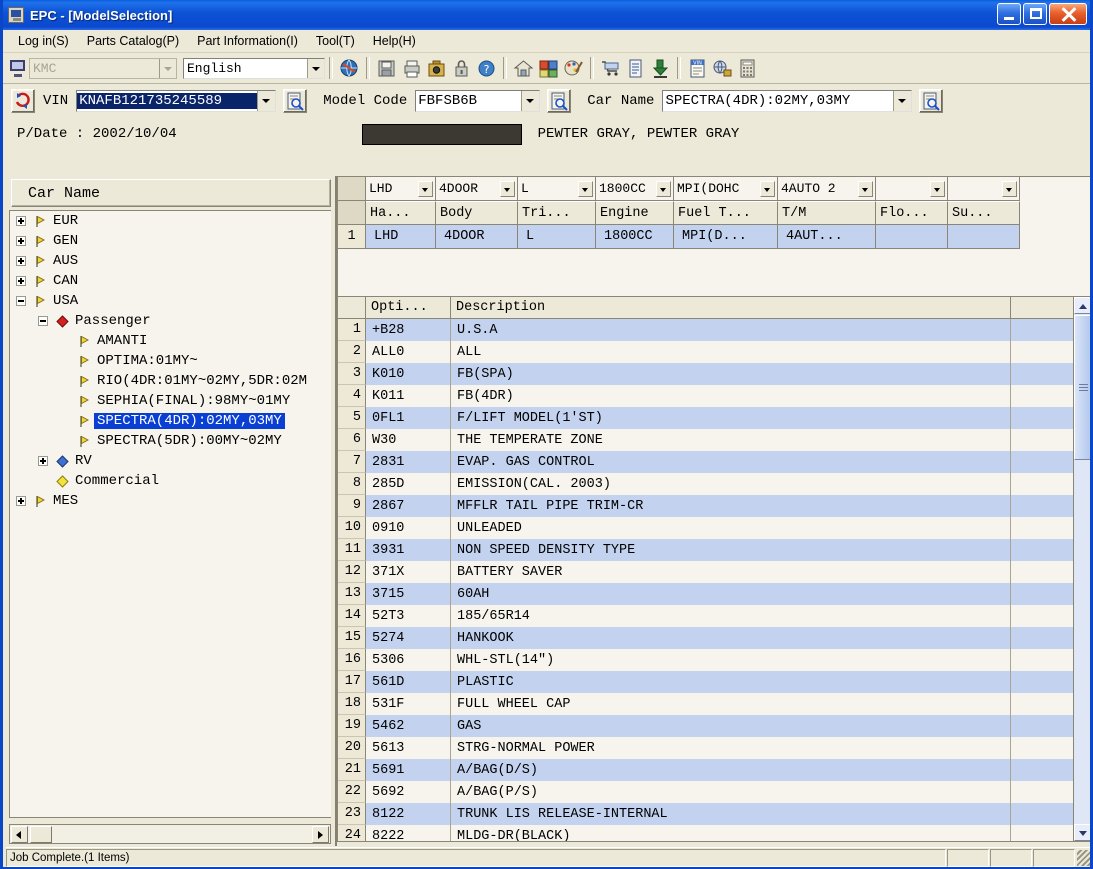 The height and width of the screenshot is (869, 1093). I want to click on options-header-extra, so click(1042, 308).